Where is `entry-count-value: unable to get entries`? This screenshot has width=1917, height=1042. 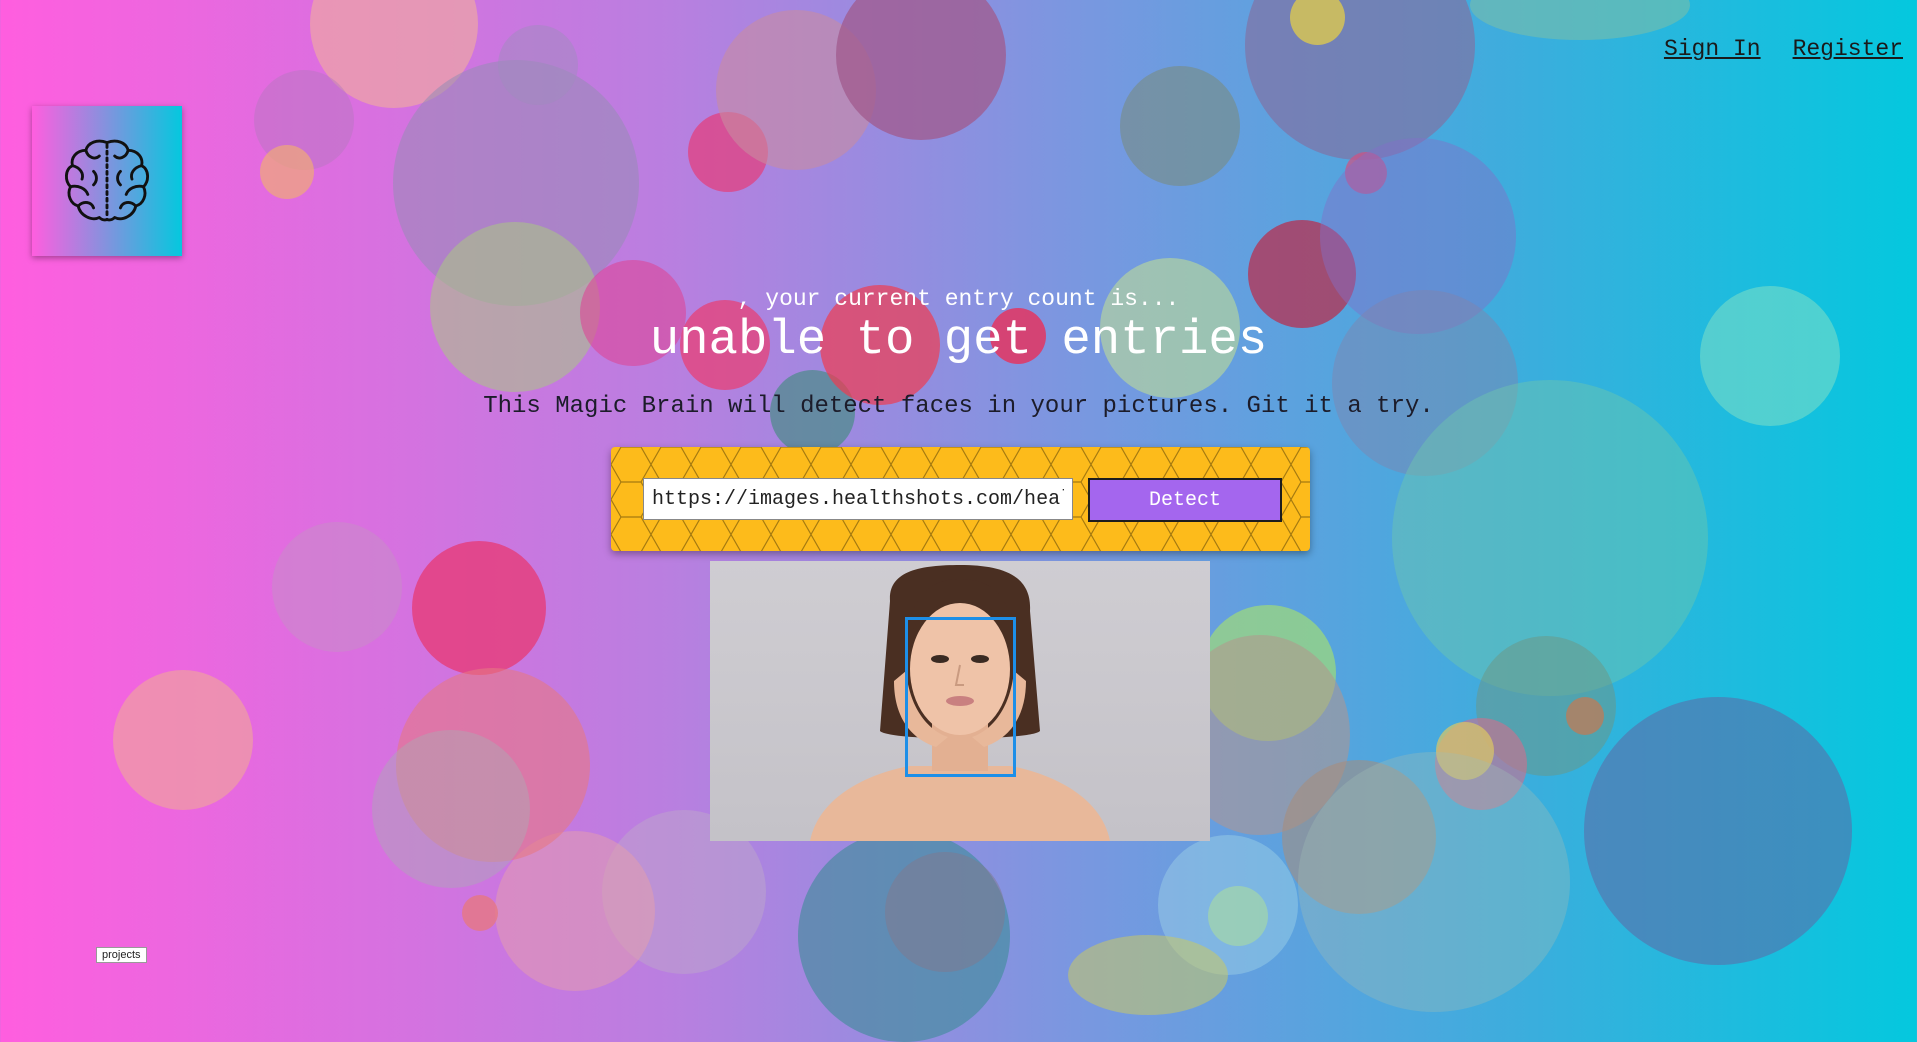 entry-count-value: unable to get entries is located at coordinates (958, 340).